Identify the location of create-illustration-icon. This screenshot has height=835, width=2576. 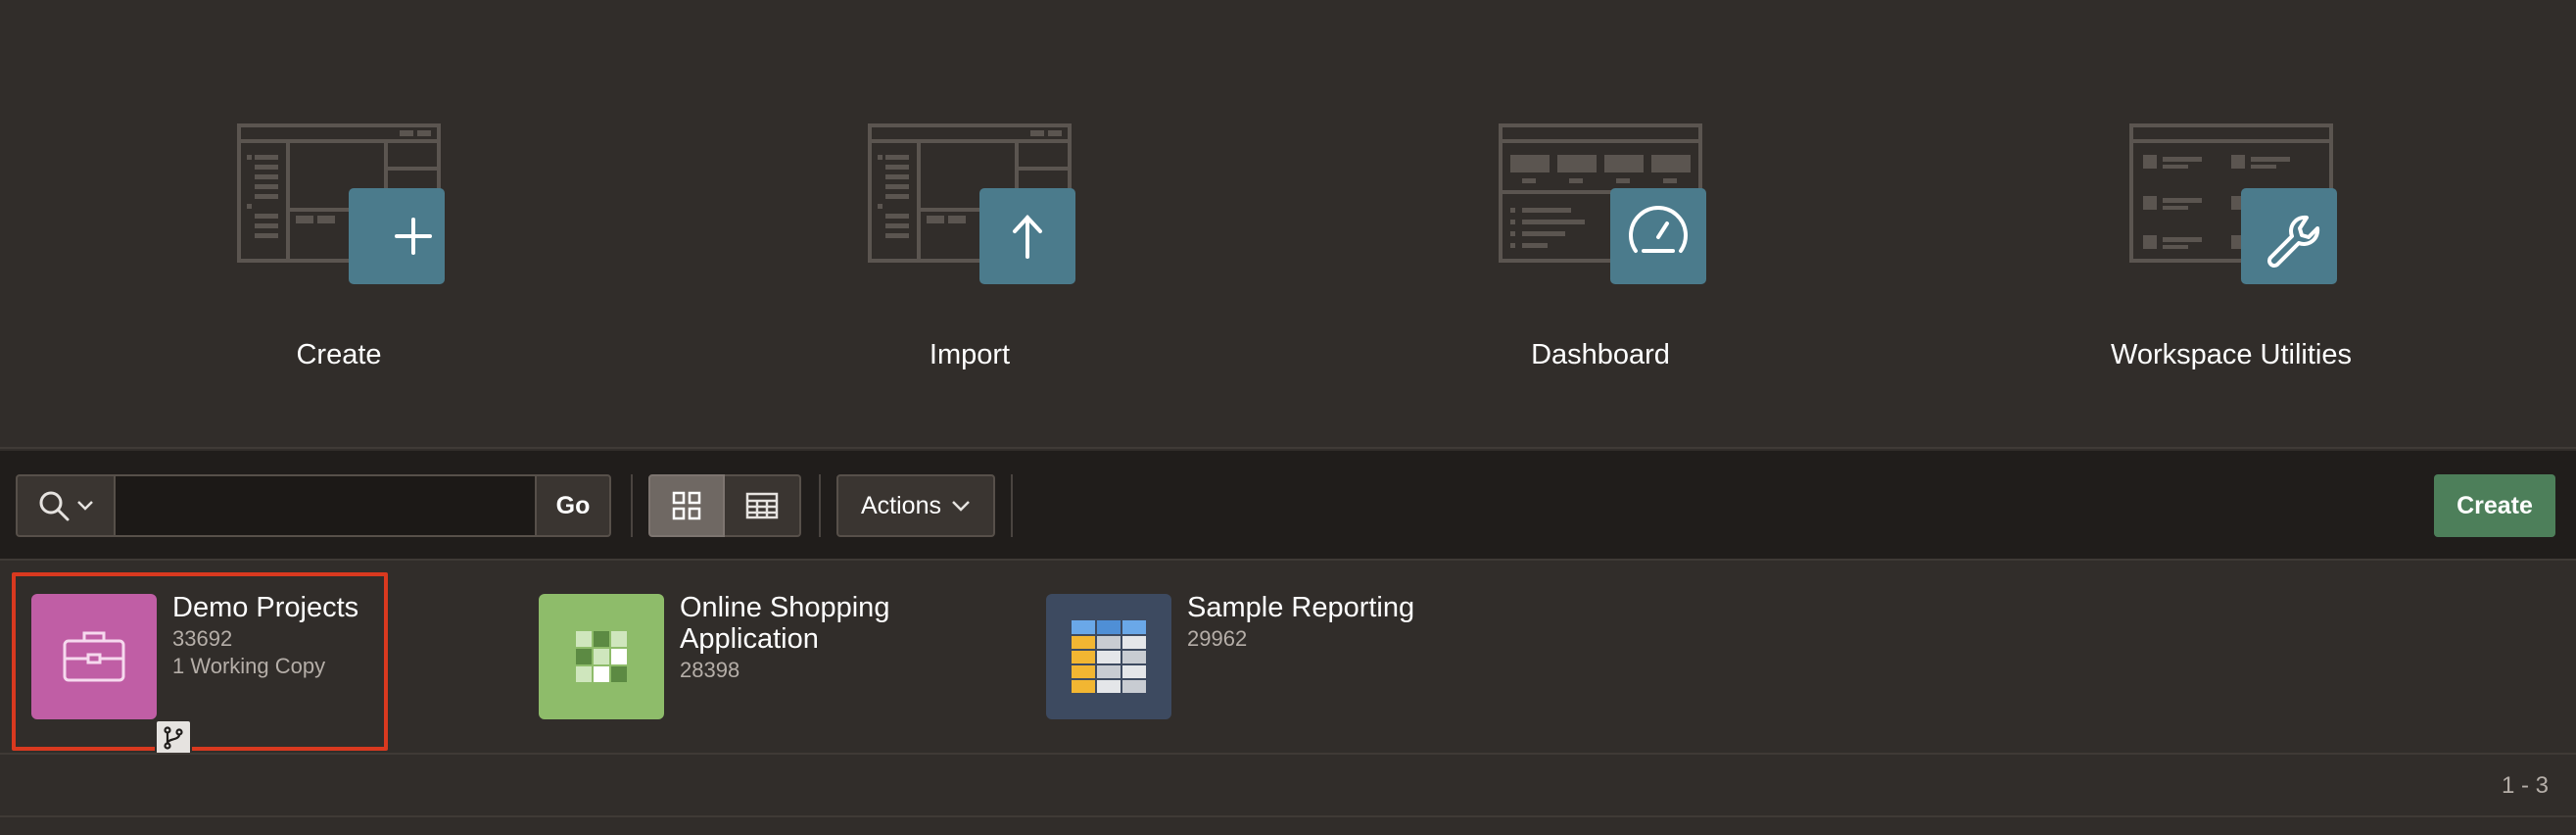
(341, 204).